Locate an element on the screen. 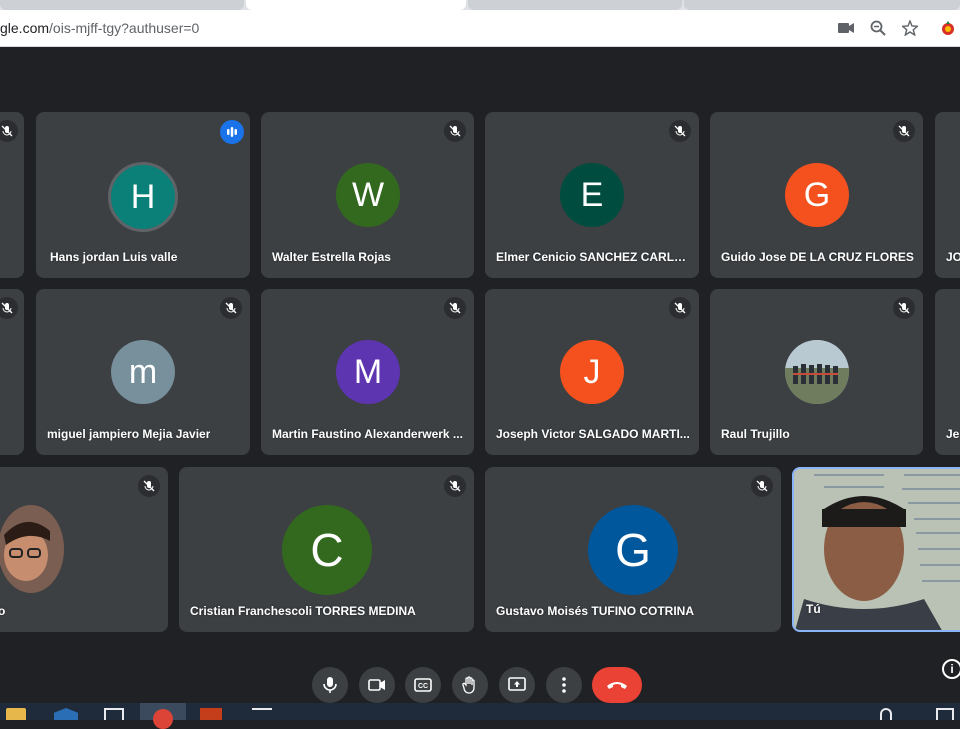 The height and width of the screenshot is (729, 960). participant-name: o is located at coordinates (2, 611).